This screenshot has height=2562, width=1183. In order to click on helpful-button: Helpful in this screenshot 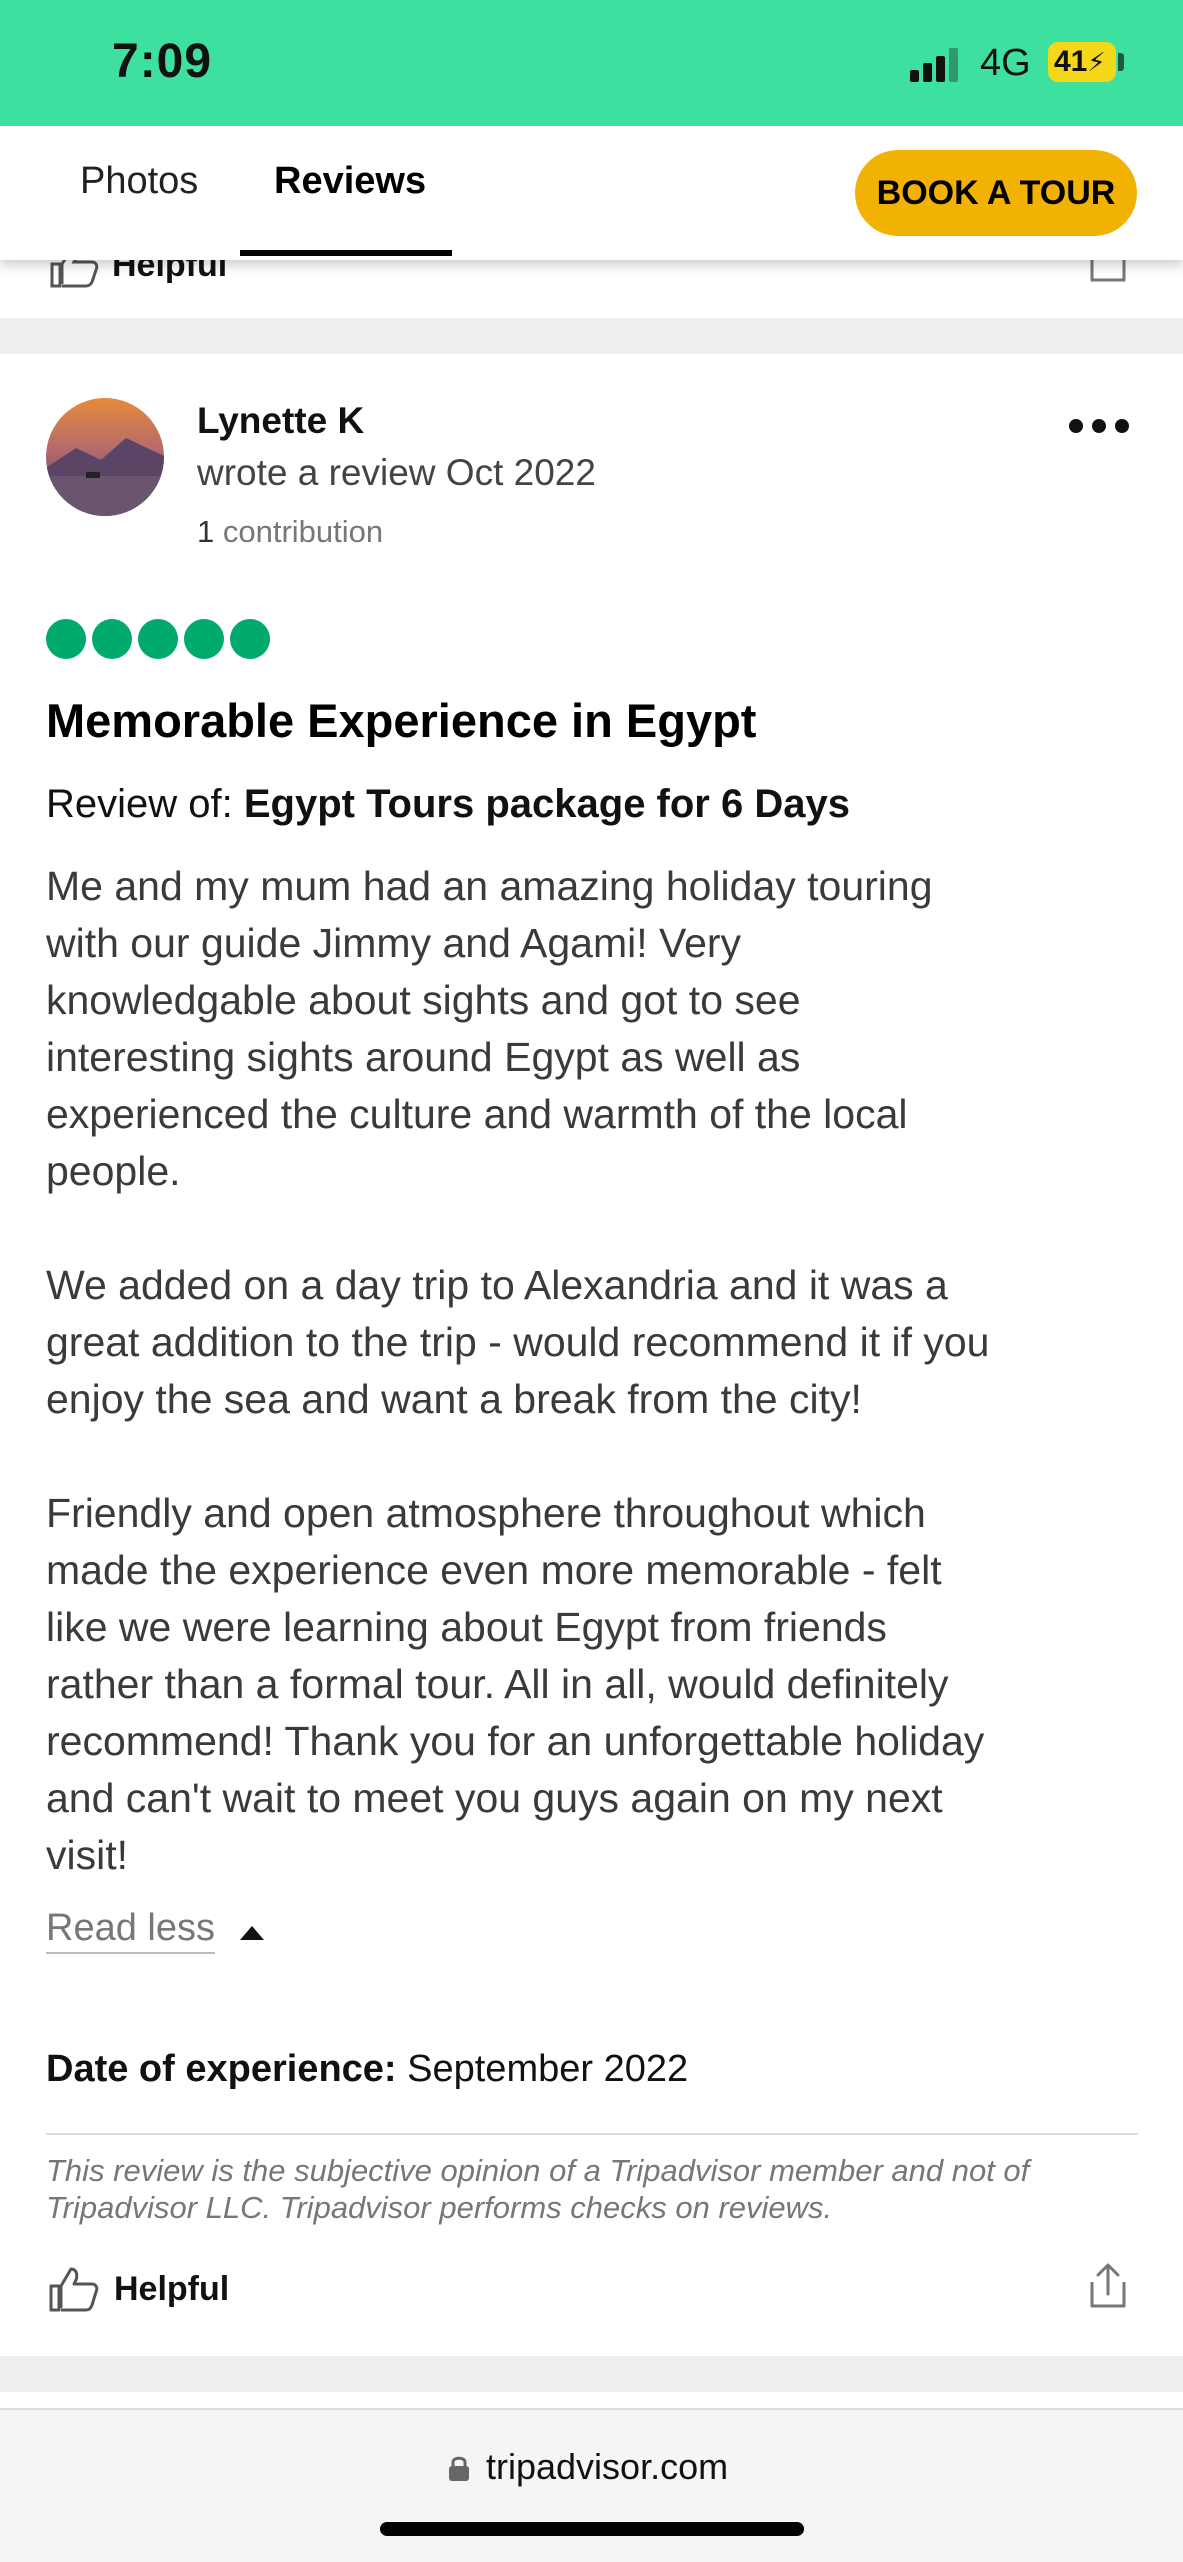, I will do `click(171, 2289)`.